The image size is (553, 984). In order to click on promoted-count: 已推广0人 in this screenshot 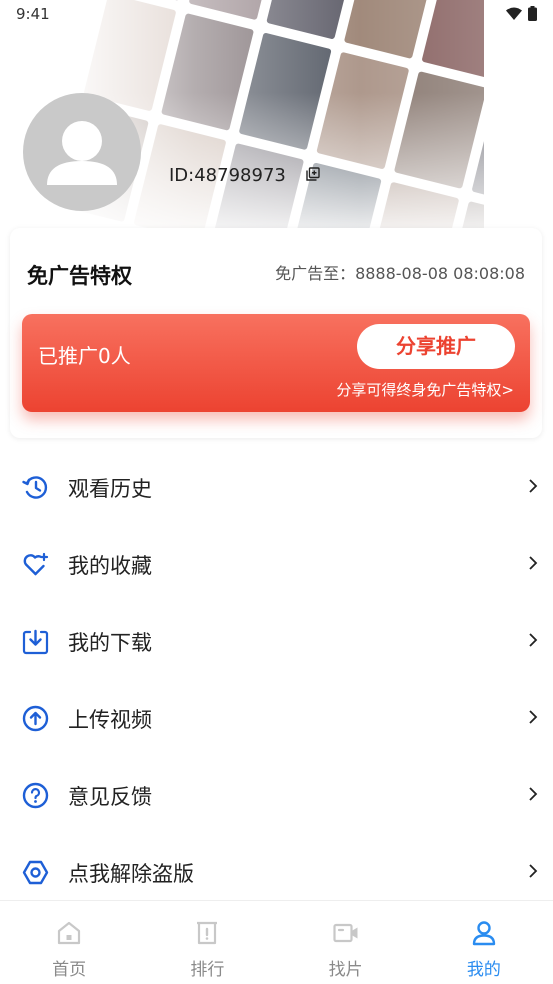, I will do `click(84, 356)`.